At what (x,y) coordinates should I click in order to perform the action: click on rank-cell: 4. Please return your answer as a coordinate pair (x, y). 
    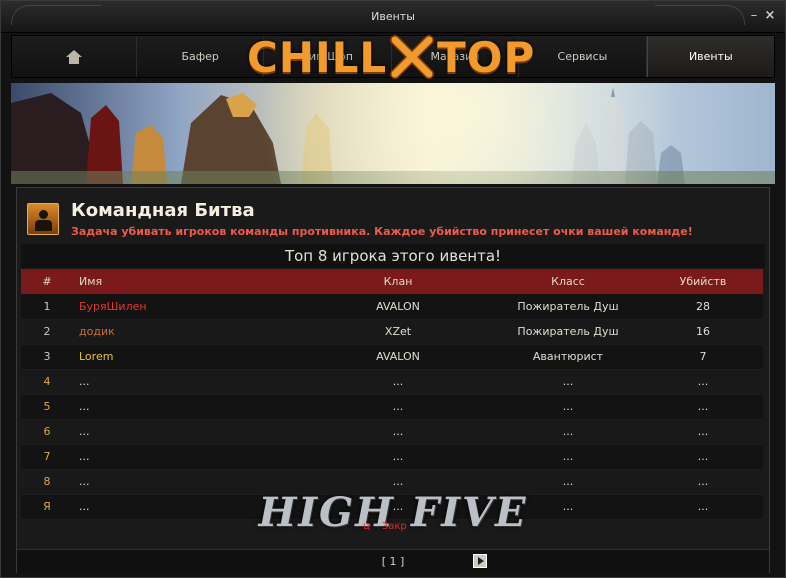
    Looking at the image, I should click on (47, 382).